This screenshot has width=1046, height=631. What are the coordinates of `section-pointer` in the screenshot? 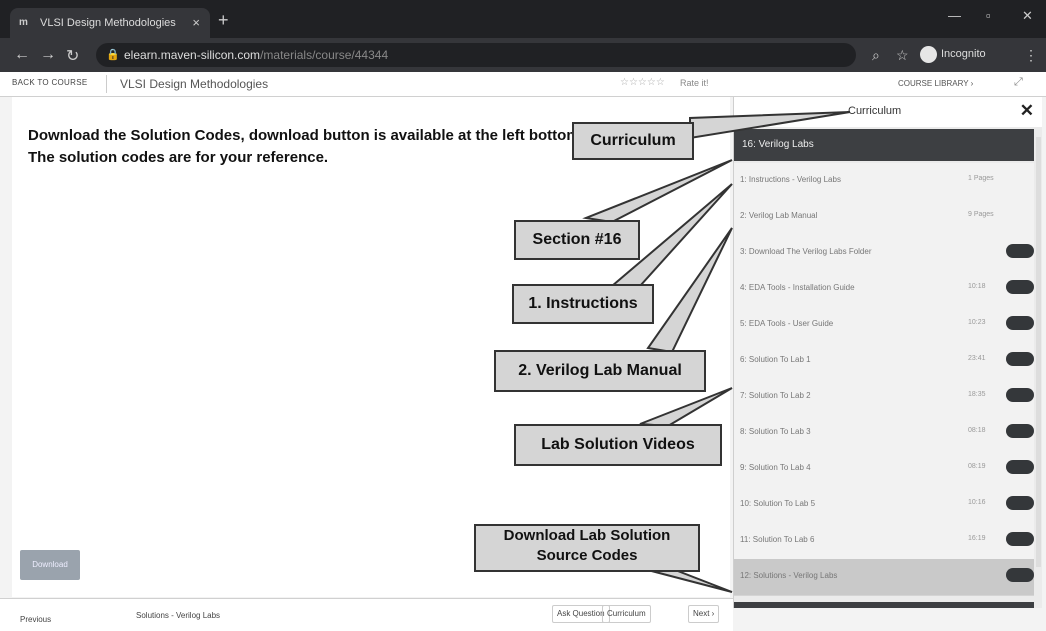 It's located at (657, 191).